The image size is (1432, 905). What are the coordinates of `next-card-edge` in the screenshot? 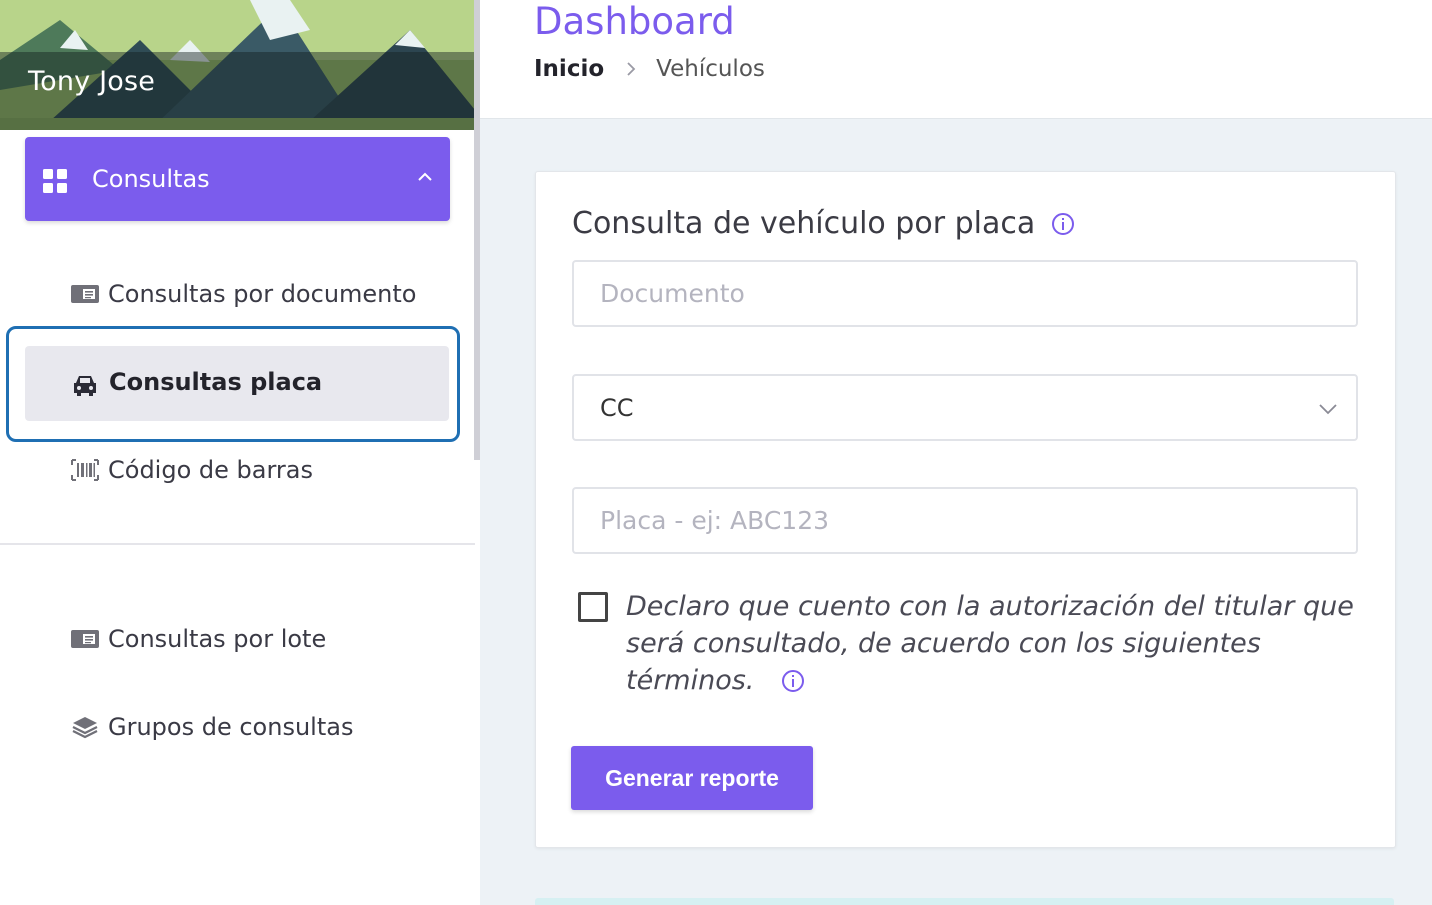 It's located at (964, 901).